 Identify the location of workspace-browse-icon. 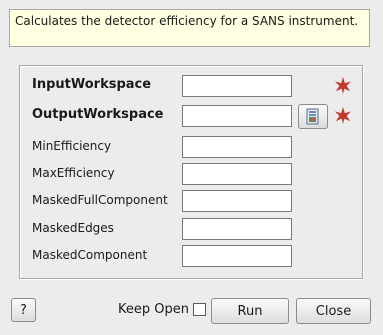
(312, 116).